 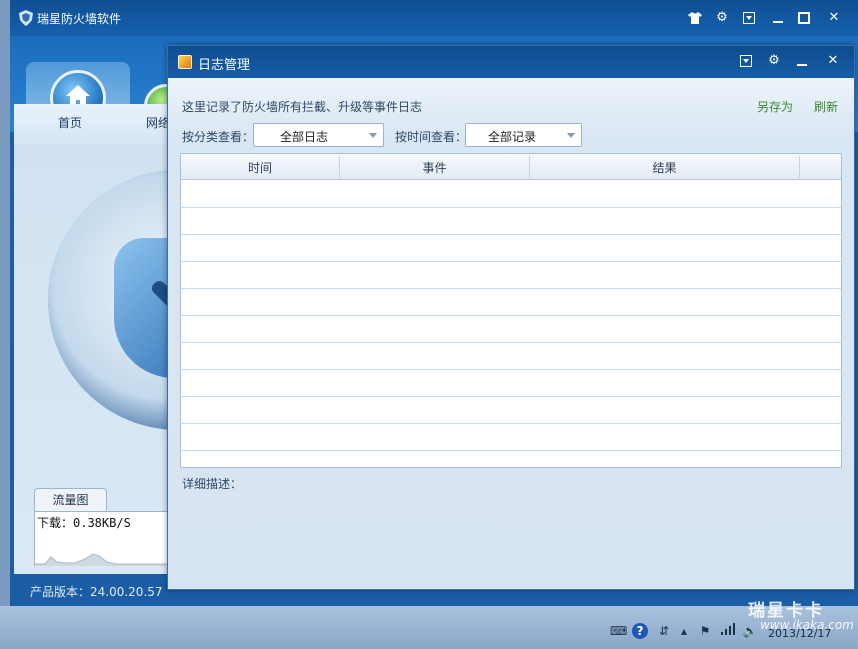 I want to click on menu-dropdown-icon, so click(x=749, y=18).